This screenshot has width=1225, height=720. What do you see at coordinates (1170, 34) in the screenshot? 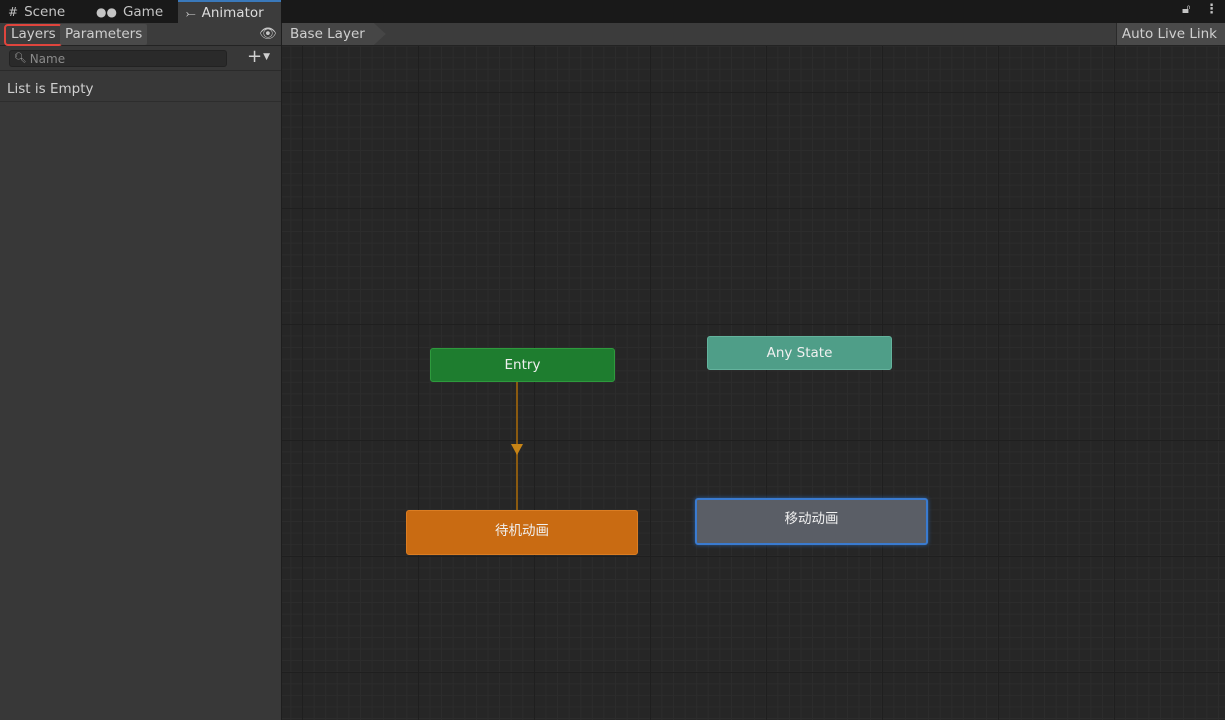
I see `auto-live-link-button: Auto Live Link` at bounding box center [1170, 34].